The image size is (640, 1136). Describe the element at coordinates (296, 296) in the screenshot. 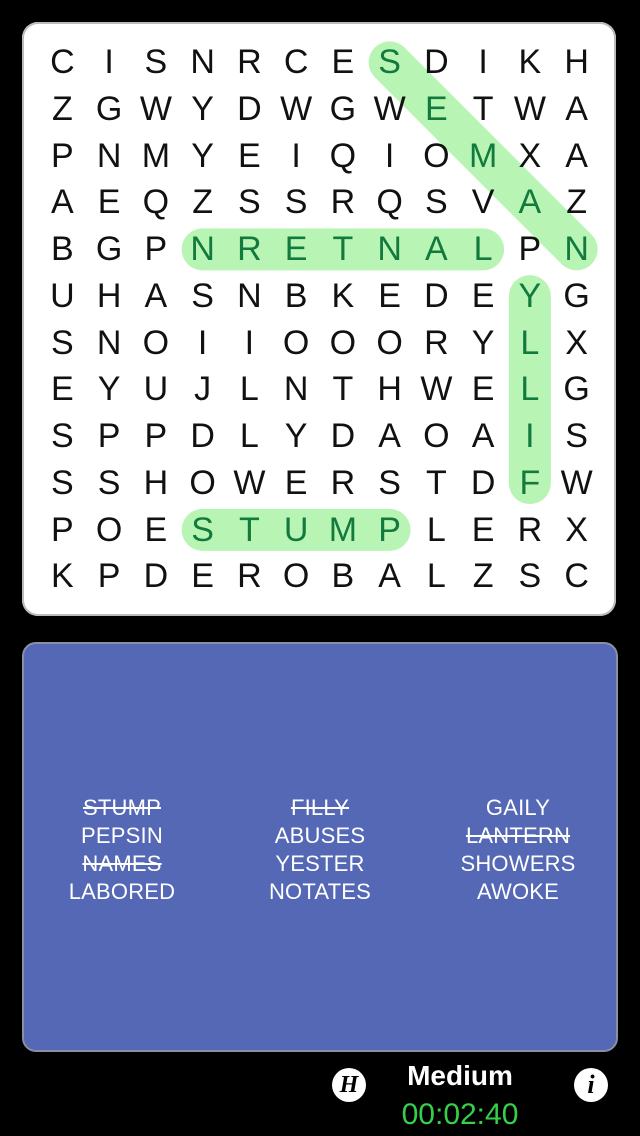

I see `grid-cell: B` at that location.